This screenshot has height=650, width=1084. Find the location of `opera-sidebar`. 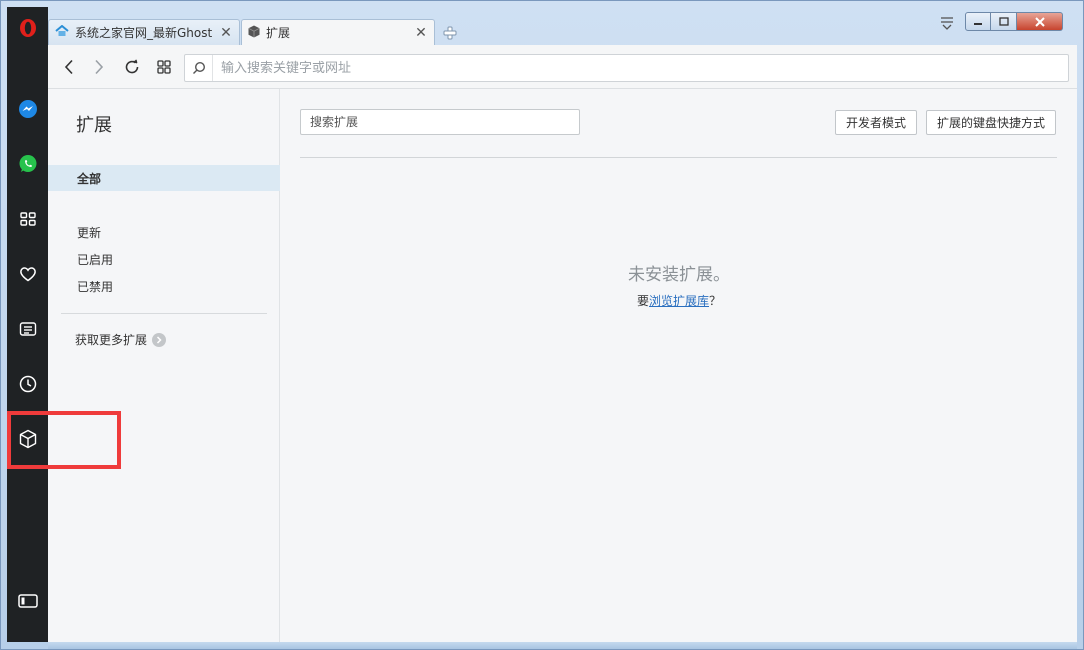

opera-sidebar is located at coordinates (27, 324).